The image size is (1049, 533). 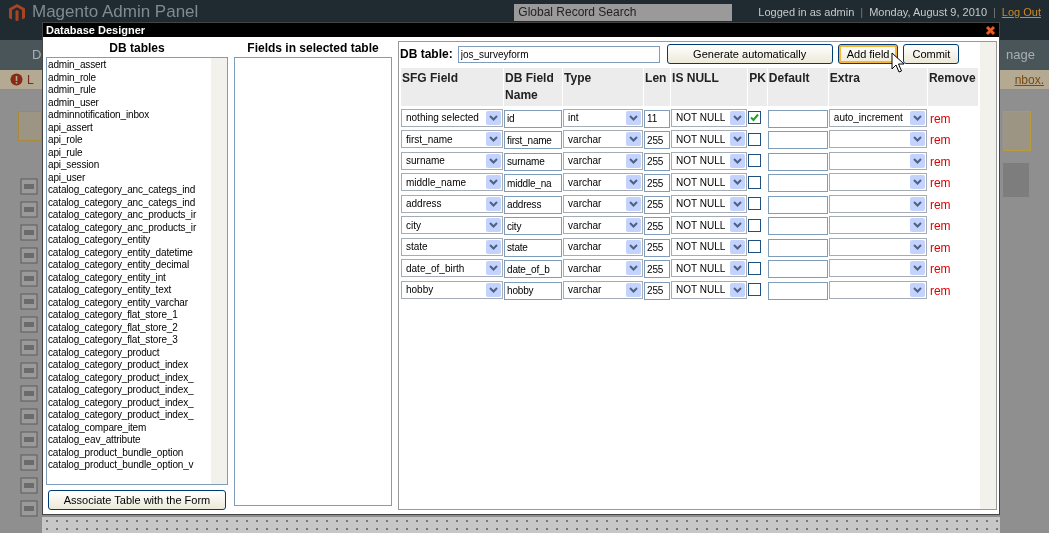 What do you see at coordinates (623, 12) in the screenshot?
I see `search-field: Global Record Search` at bounding box center [623, 12].